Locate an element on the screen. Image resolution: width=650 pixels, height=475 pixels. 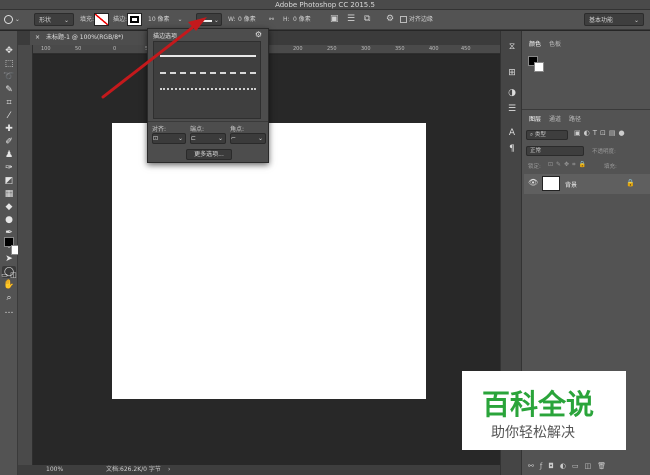
tab-channels: 通道 is located at coordinates (555, 118).